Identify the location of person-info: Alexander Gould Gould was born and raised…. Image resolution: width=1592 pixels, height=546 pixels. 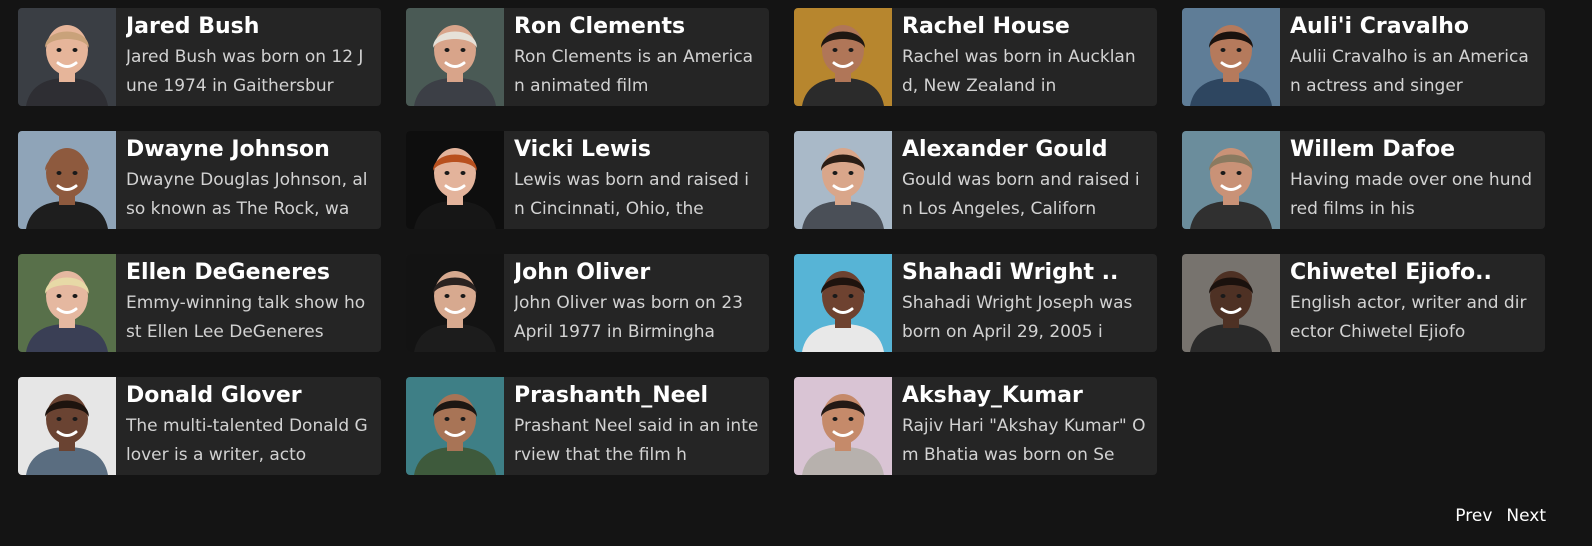
(1024, 180).